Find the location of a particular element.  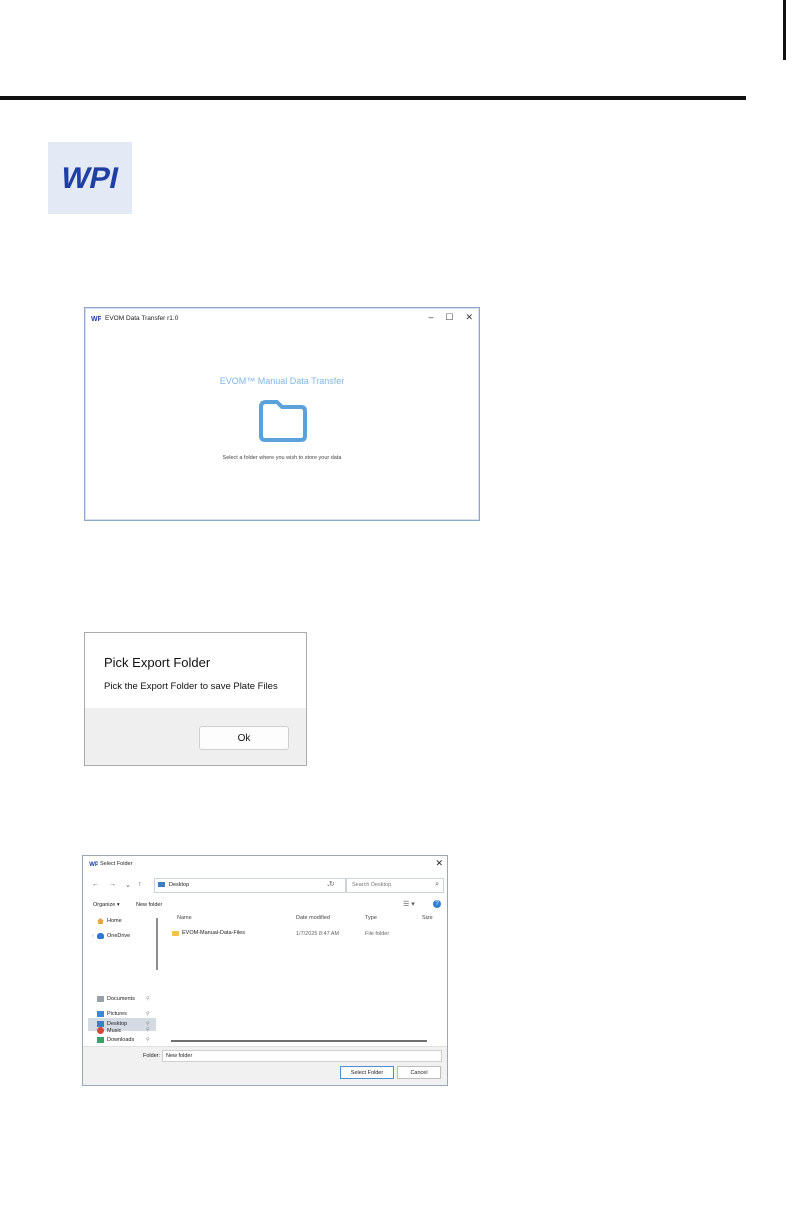

view-options-icon: ☰ ▾ is located at coordinates (409, 904).